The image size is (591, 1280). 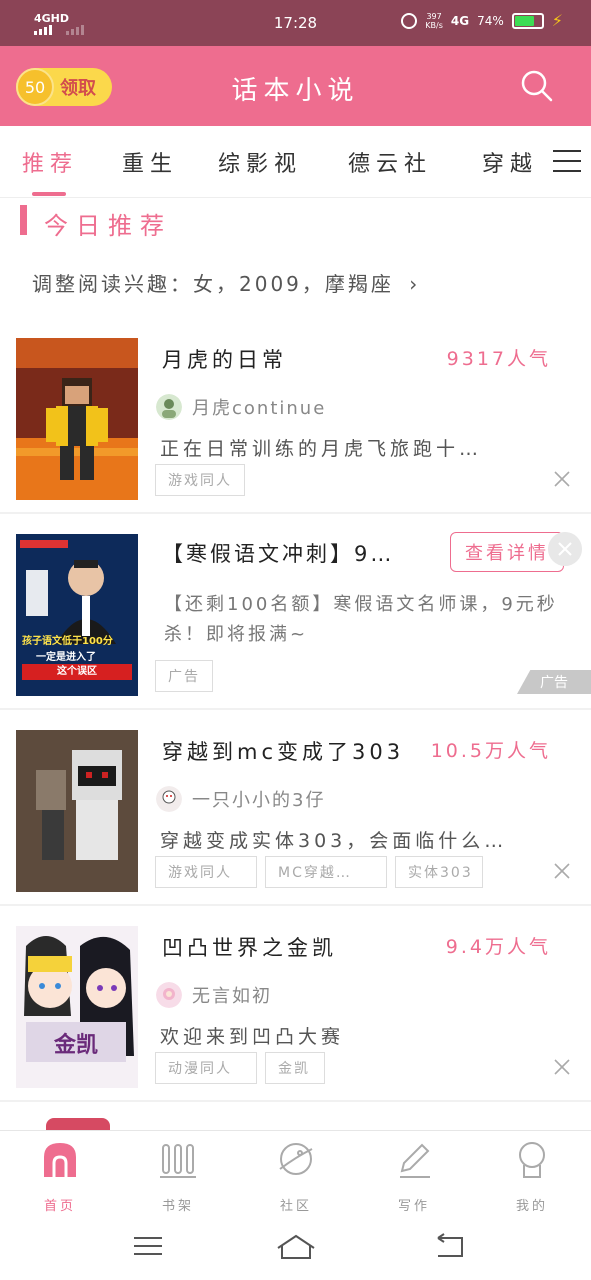 What do you see at coordinates (532, 1160) in the screenshot?
I see `profile-icon` at bounding box center [532, 1160].